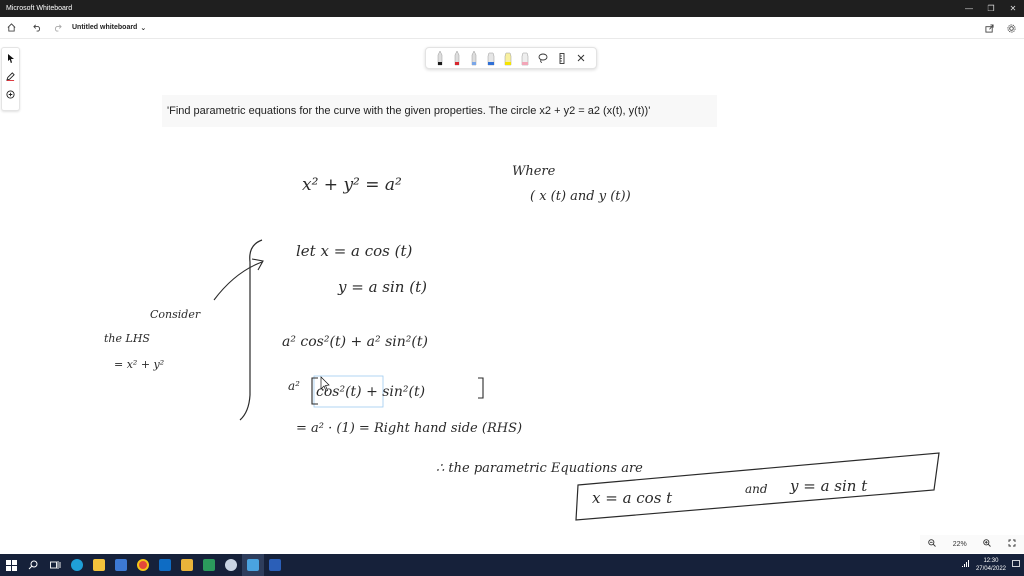 The height and width of the screenshot is (576, 1024). Describe the element at coordinates (991, 561) in the screenshot. I see `clock-time: 12:30` at that location.